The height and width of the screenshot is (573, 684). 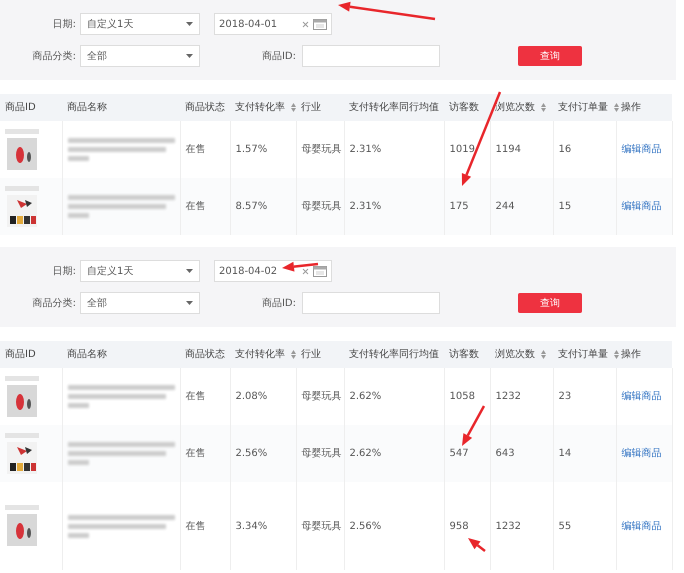 I want to click on table-cell: 643, so click(x=505, y=453).